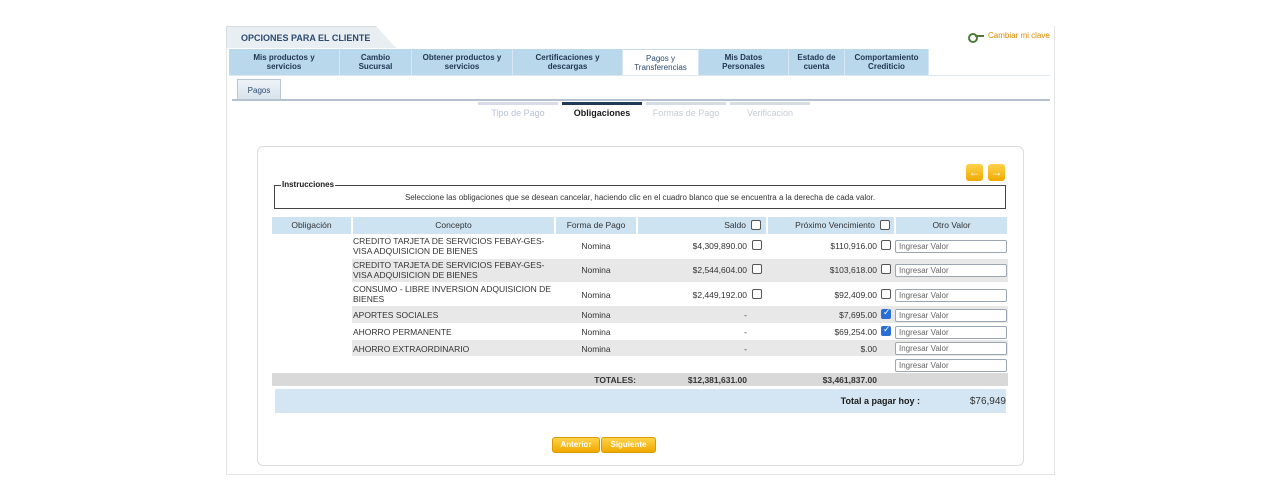 The height and width of the screenshot is (500, 1280). I want to click on row-1-saldo: $4,309,890.00, so click(719, 246).